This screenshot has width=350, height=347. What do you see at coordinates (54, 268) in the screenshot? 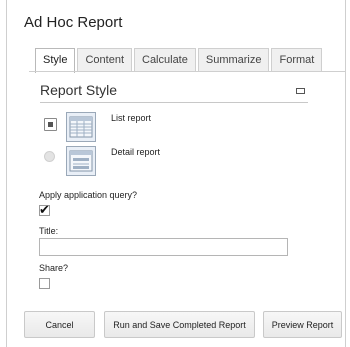
I see `share-label: Share?` at bounding box center [54, 268].